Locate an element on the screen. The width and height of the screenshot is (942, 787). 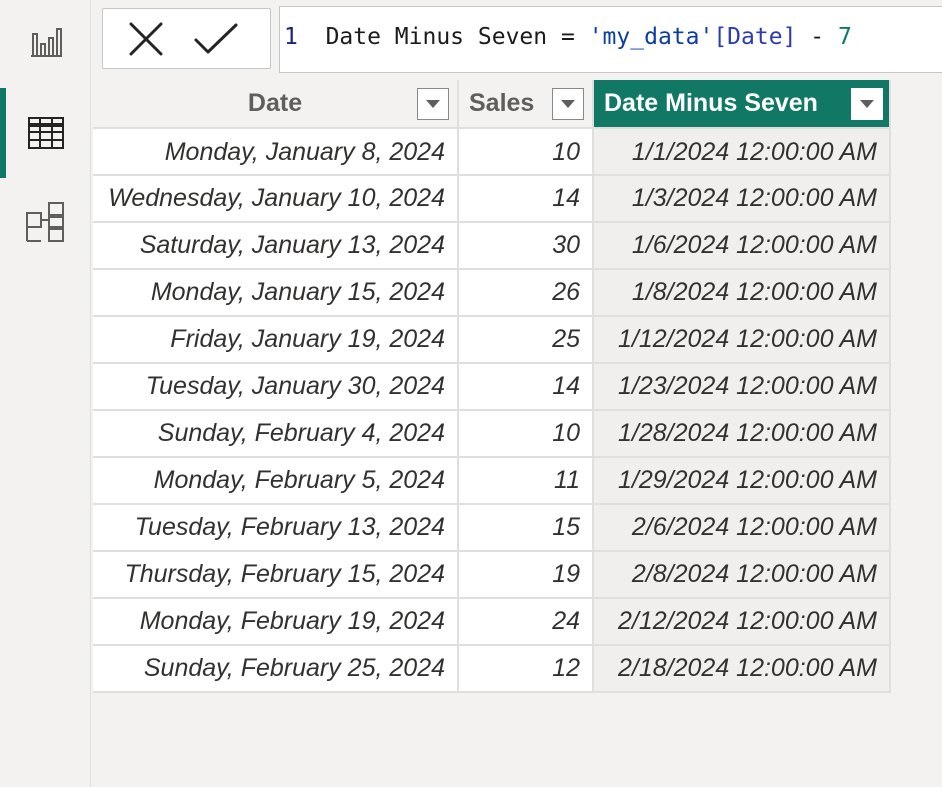
column-header-date-minus-seven: Date Minus Seven is located at coordinates (742, 104).